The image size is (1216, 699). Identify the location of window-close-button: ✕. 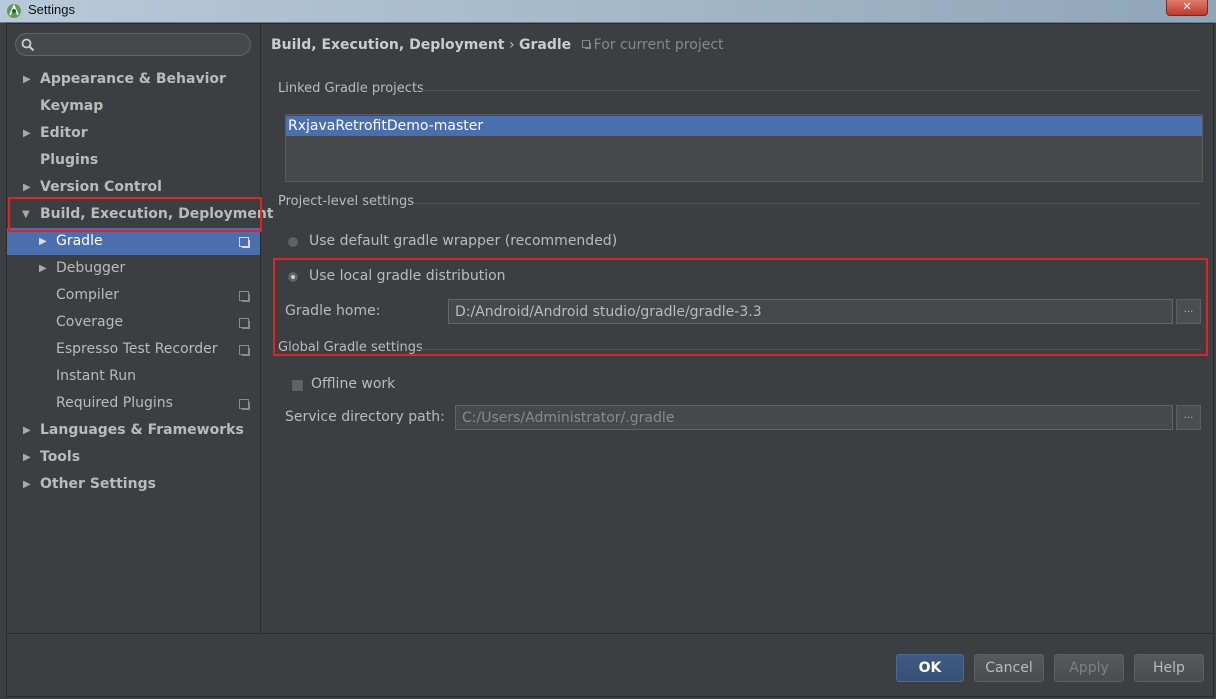
(1187, 8).